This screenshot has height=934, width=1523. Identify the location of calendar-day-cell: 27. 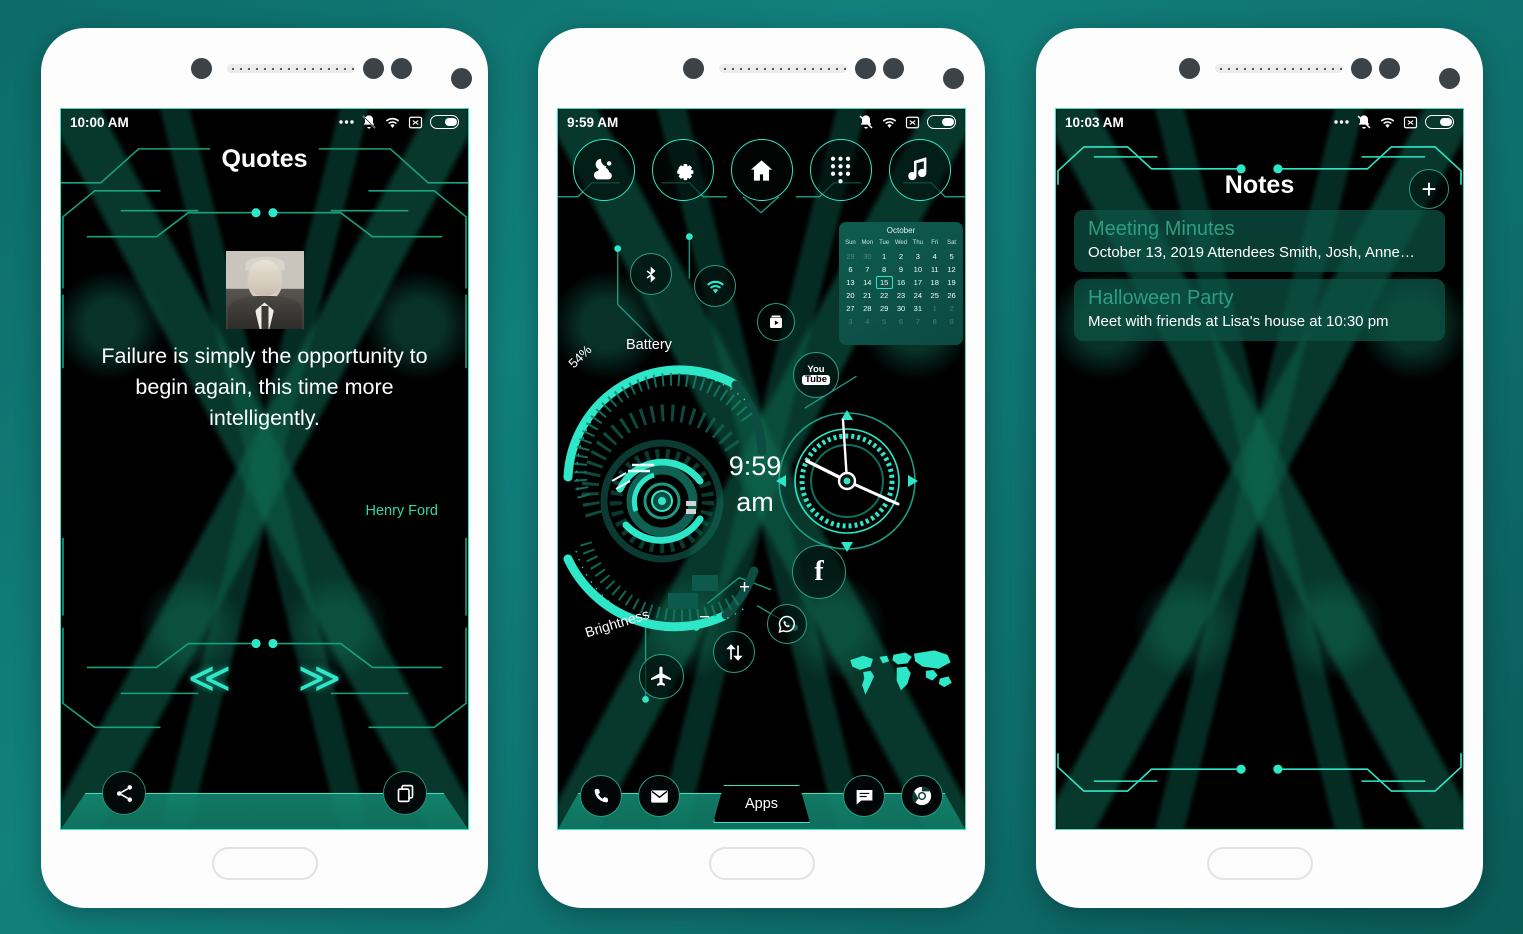
(850, 308).